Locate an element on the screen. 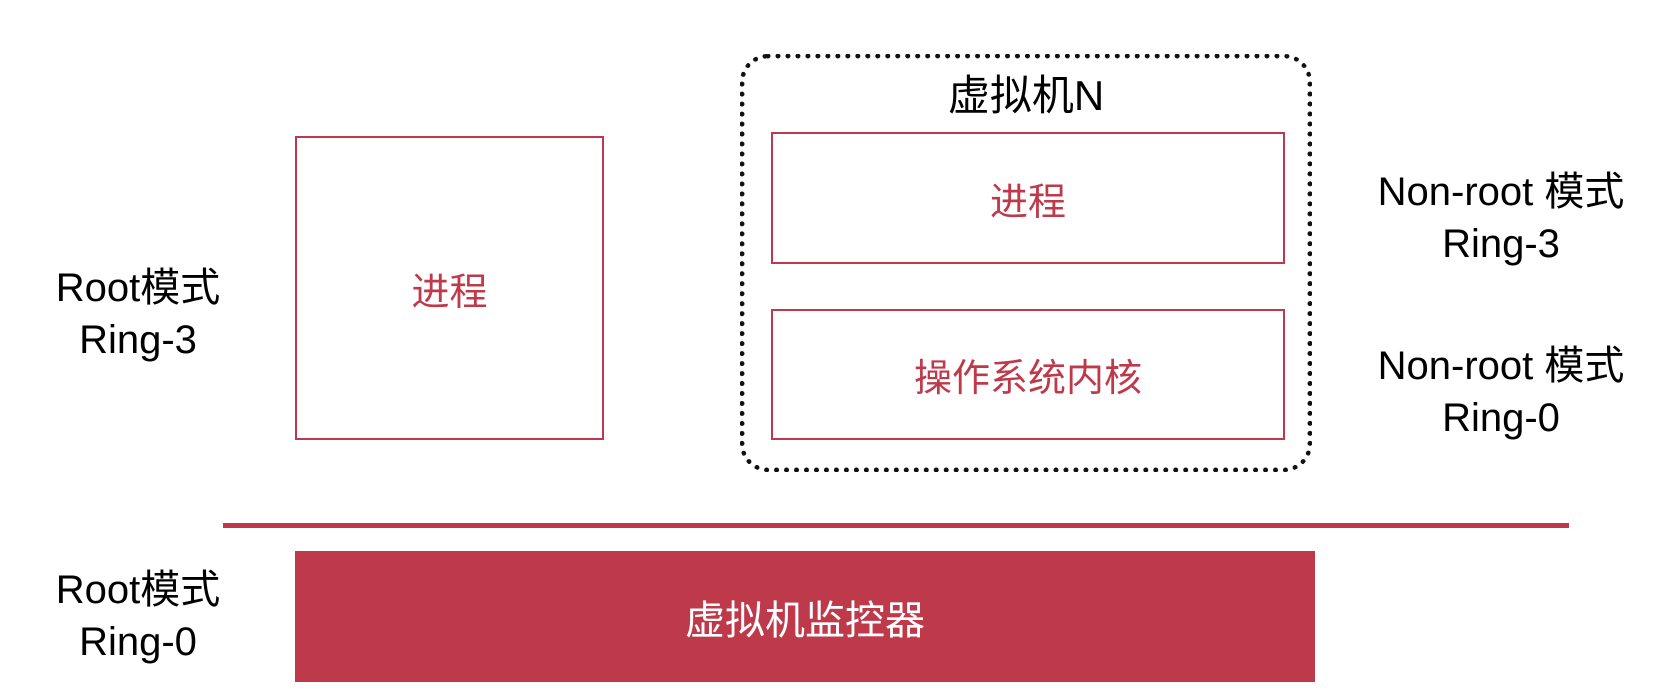 The height and width of the screenshot is (698, 1675). virtual-machine-title: 虚拟机N is located at coordinates (1026, 95).